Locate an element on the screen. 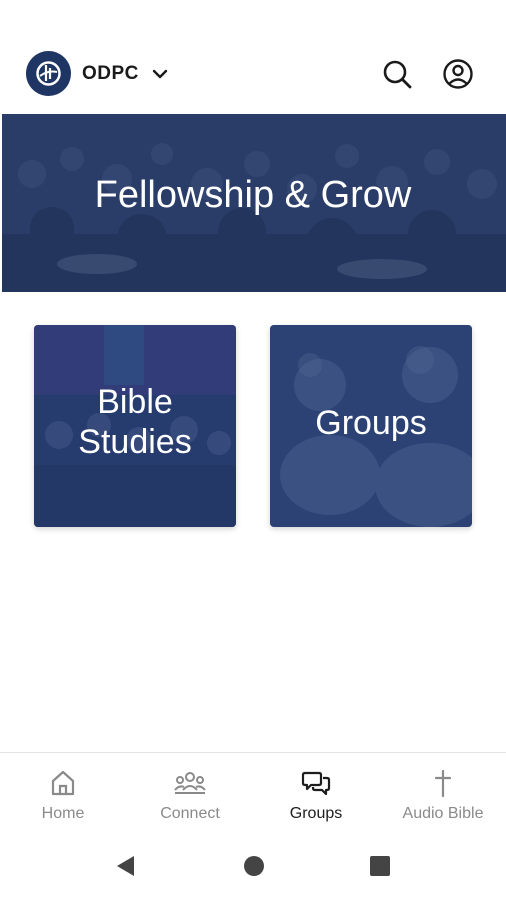 This screenshot has height=900, width=506. bible-studies-label-line2: Studies is located at coordinates (135, 442).